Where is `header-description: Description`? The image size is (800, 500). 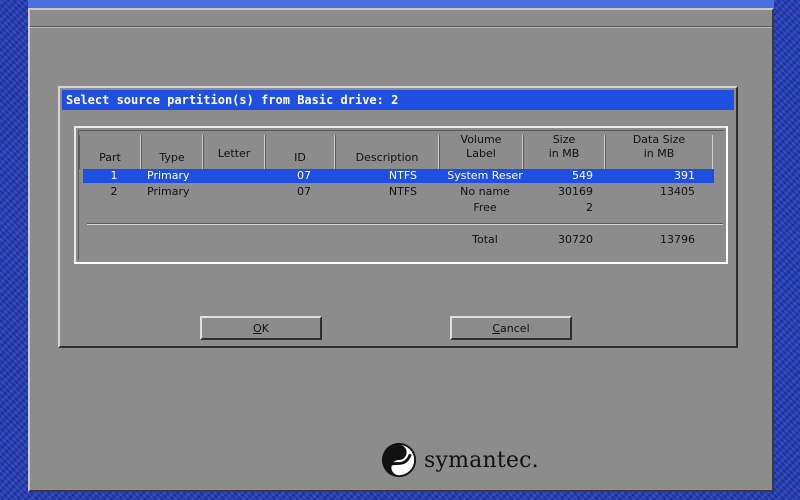
header-description: Description is located at coordinates (387, 157).